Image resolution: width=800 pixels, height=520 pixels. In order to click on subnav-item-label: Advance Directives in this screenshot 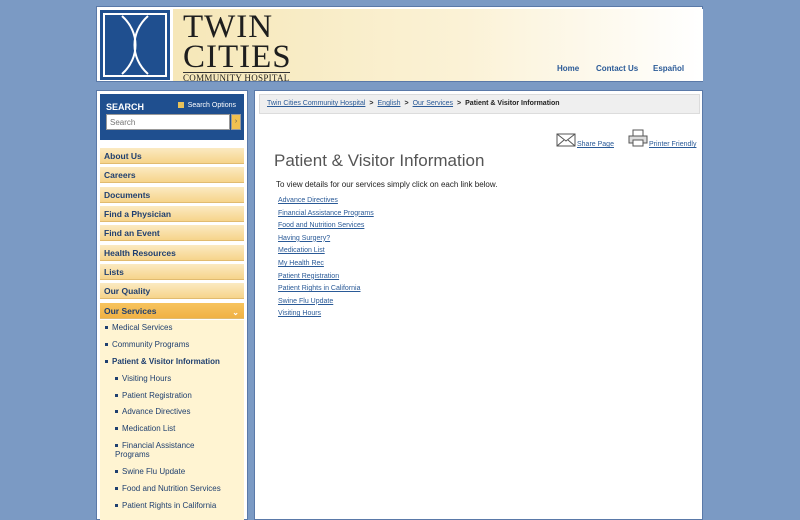, I will do `click(156, 411)`.